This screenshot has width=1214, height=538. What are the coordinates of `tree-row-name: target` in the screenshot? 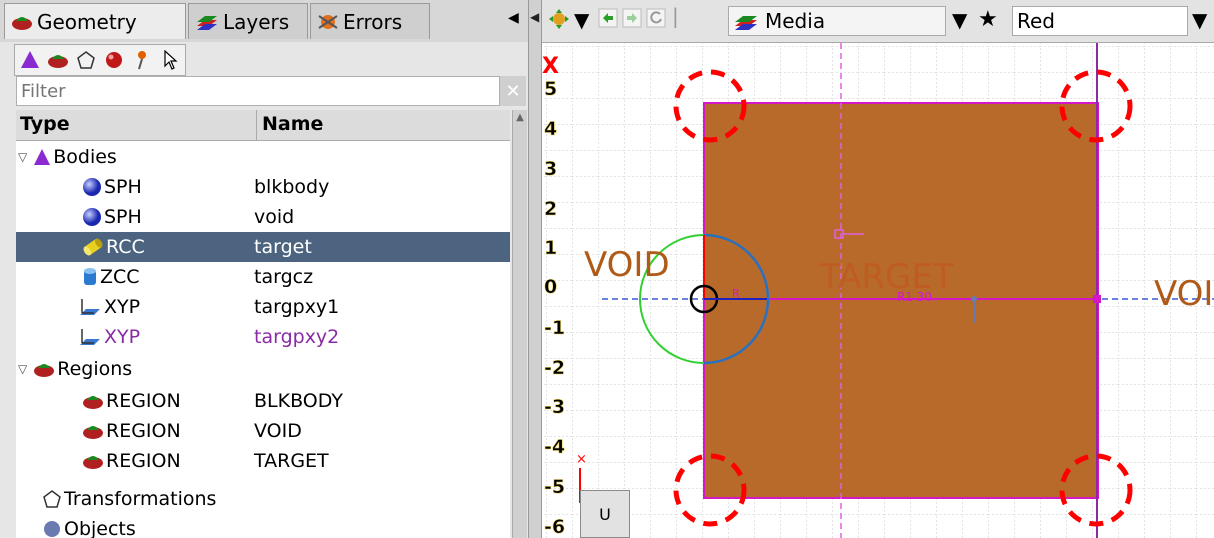 It's located at (283, 247).